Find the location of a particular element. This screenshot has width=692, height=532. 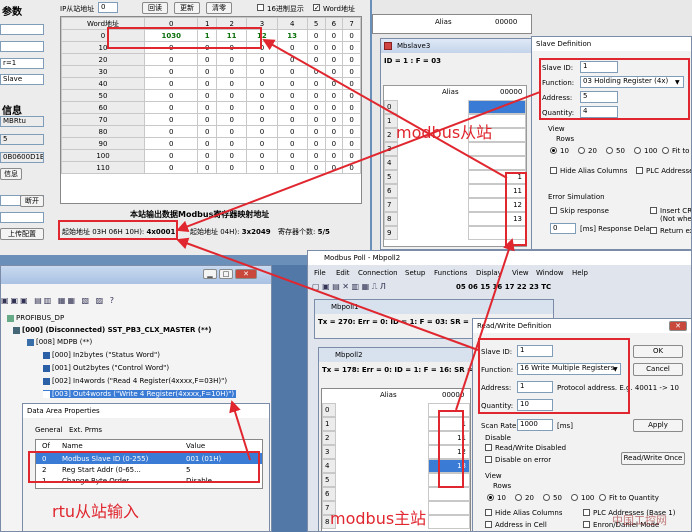

annotation-slave: modbus从站 is located at coordinates (444, 132).